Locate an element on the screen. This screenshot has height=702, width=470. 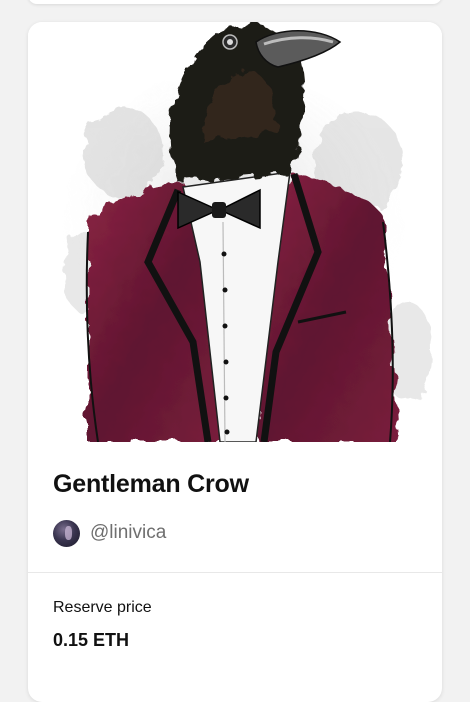
creator-avatar is located at coordinates (66, 533).